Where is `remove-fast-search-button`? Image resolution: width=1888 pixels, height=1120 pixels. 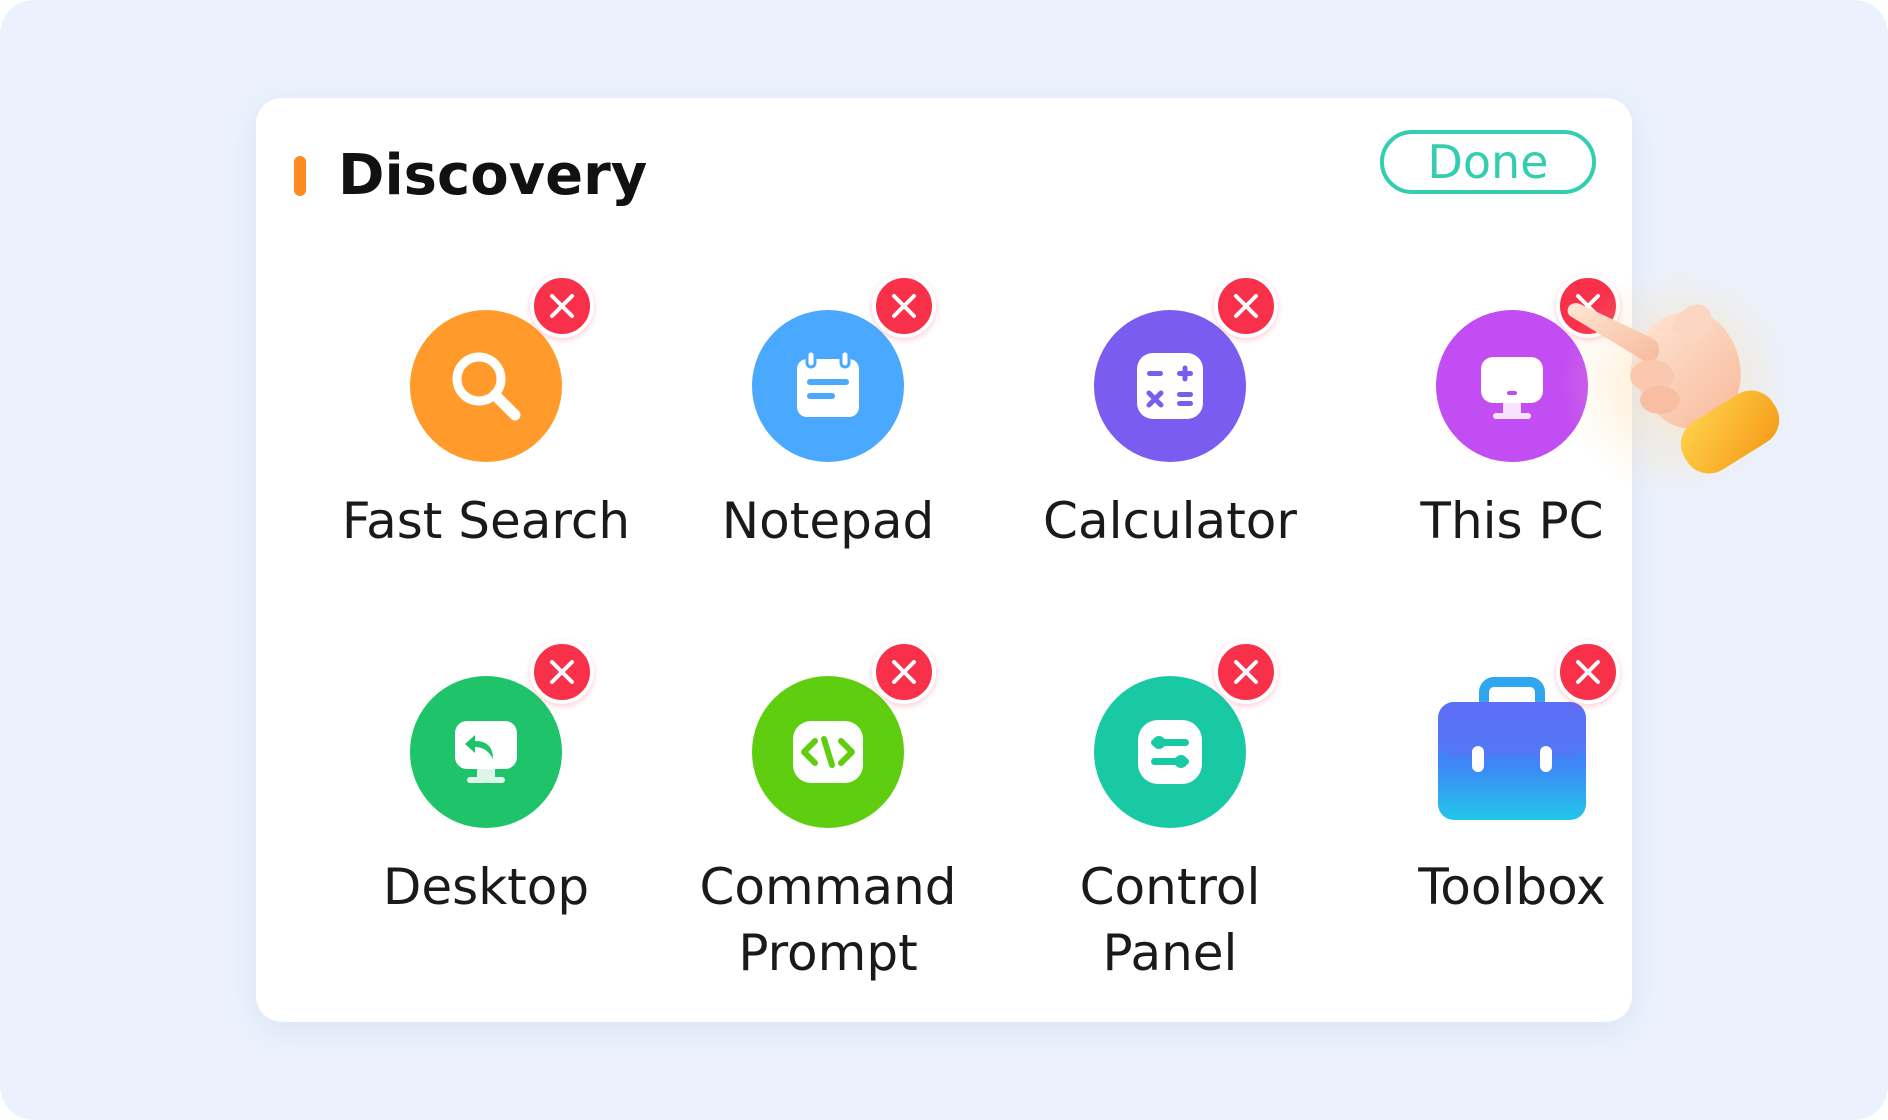
remove-fast-search-button is located at coordinates (562, 306).